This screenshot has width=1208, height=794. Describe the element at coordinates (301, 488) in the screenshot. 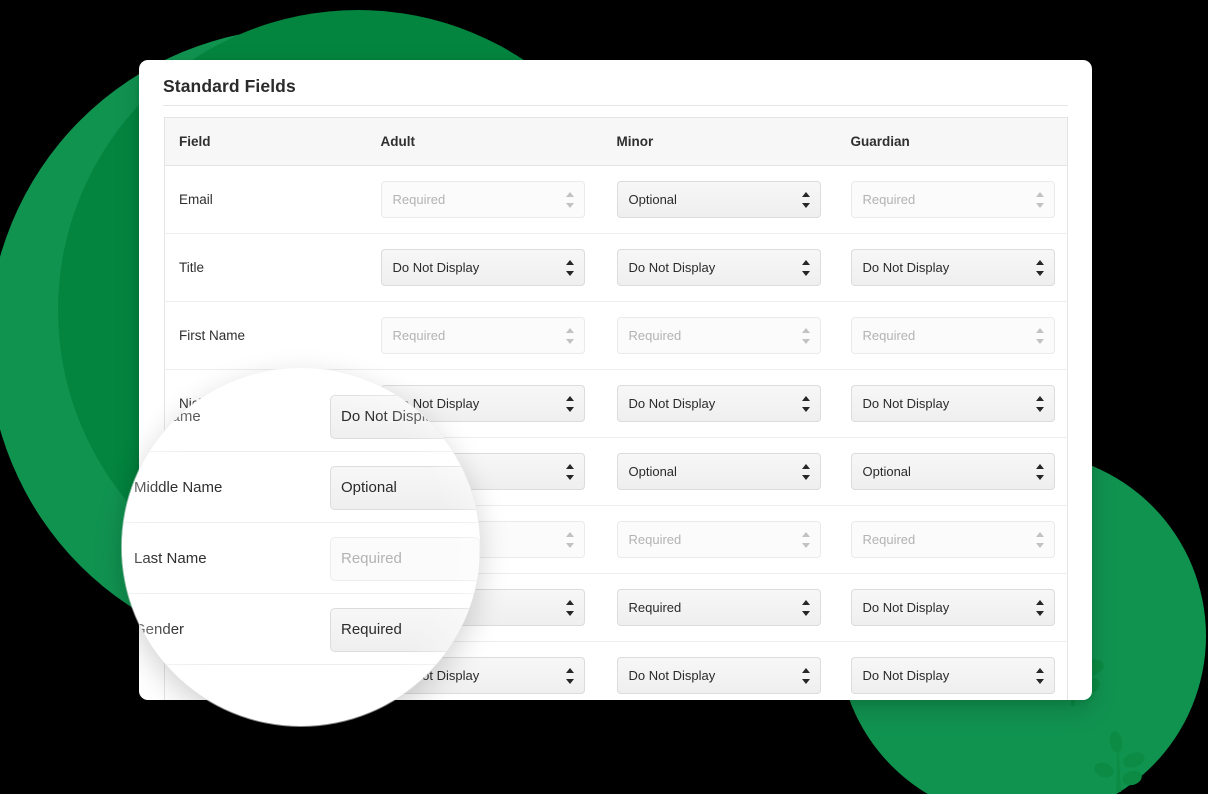

I see `magnified-row: Middle Name Optional` at that location.